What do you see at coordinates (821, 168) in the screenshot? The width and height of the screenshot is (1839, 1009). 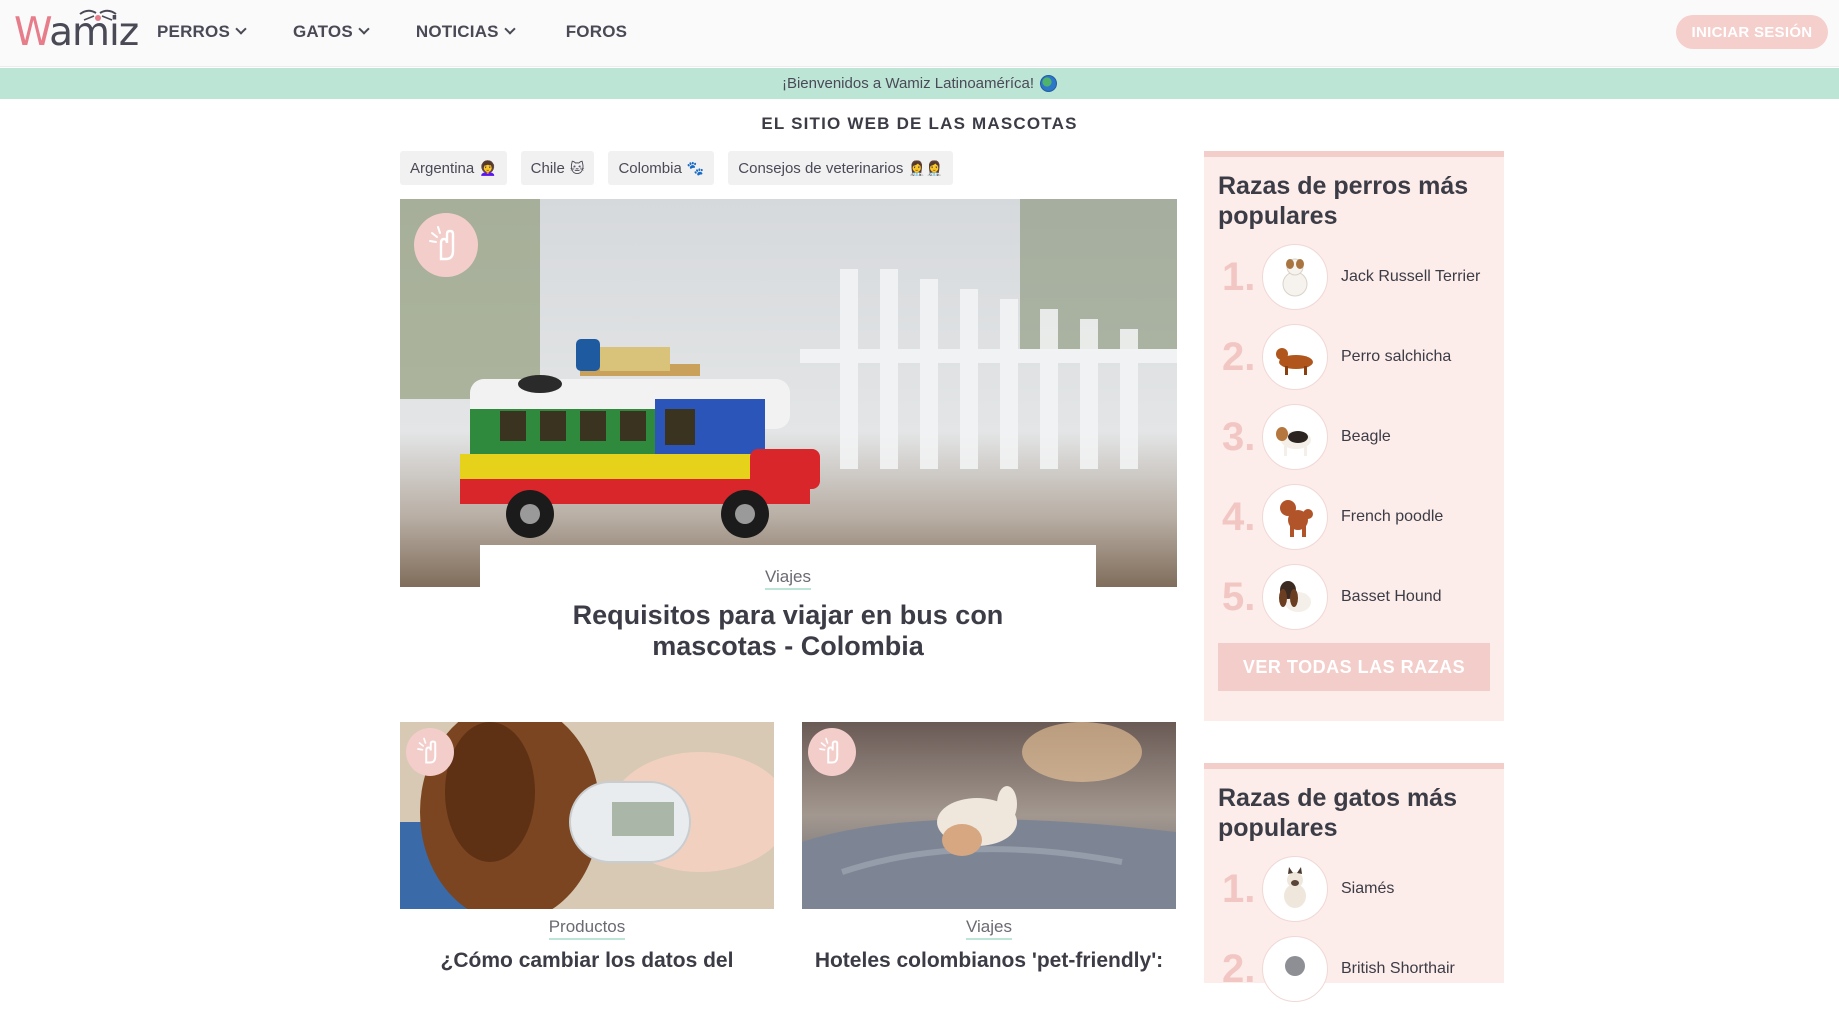 I see `chip-label: Consejos de veterinarios` at bounding box center [821, 168].